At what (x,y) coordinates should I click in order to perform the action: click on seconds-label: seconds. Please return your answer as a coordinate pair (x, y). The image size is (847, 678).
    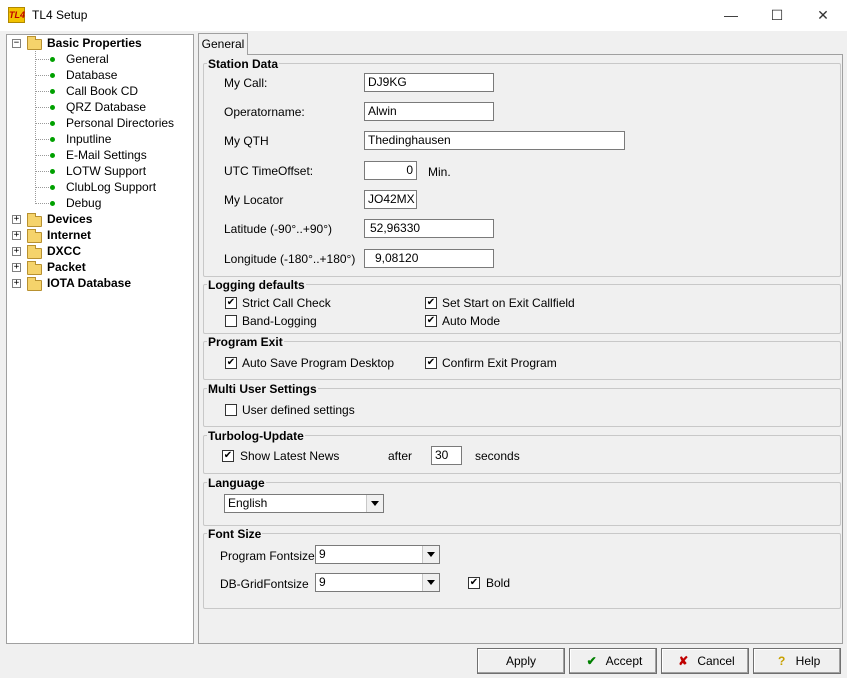
    Looking at the image, I should click on (497, 456).